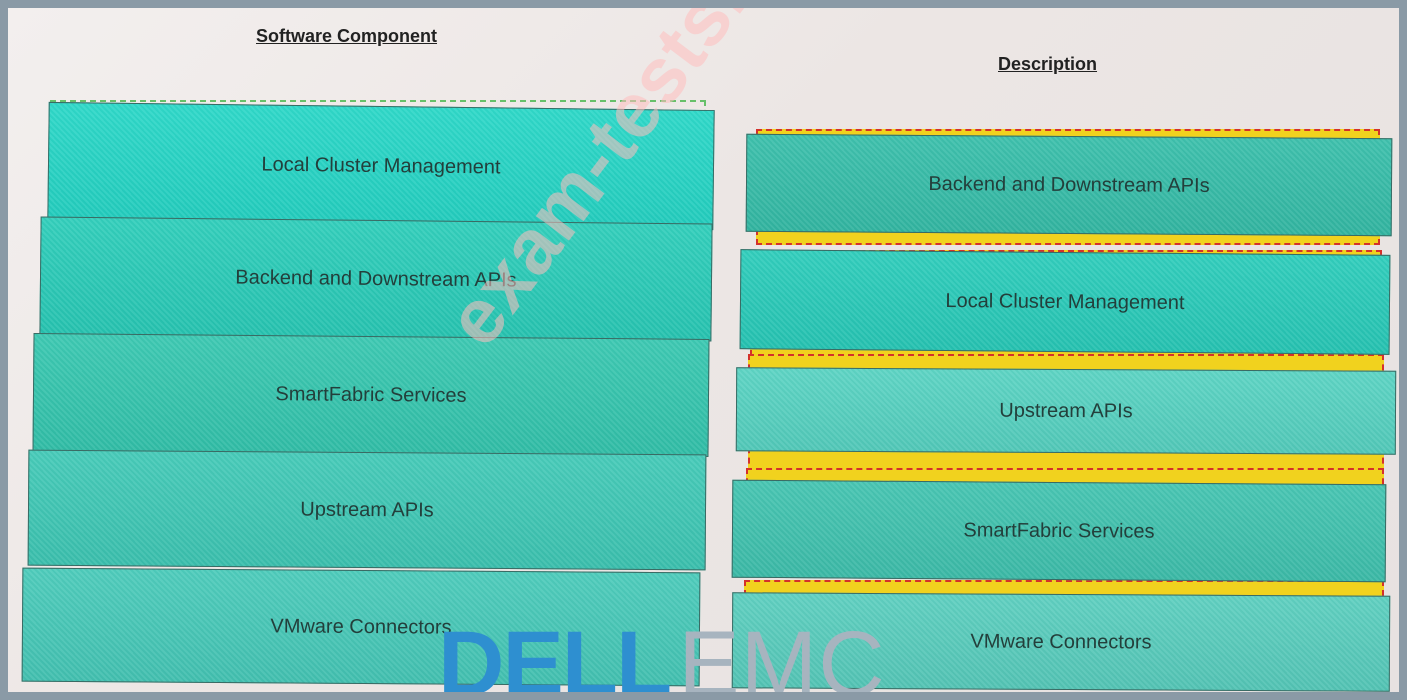 This screenshot has height=700, width=1407. I want to click on description-tile-upstream-apis: Upstream APIs, so click(1066, 411).